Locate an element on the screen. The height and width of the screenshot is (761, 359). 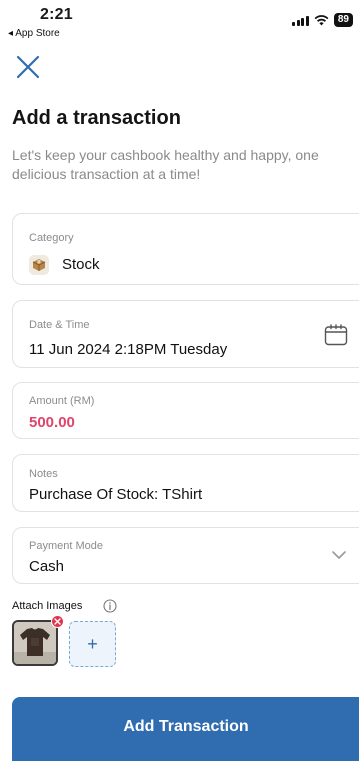
category-value: Stock is located at coordinates (81, 264).